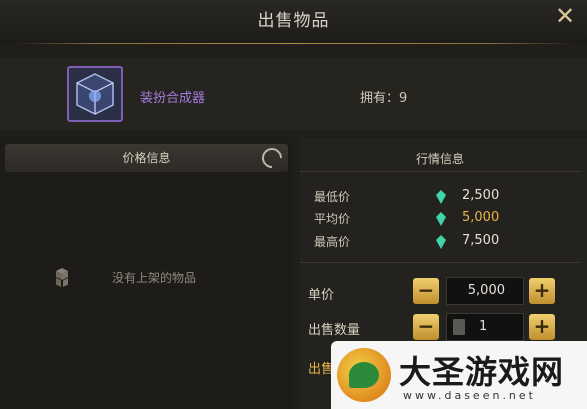 This screenshot has width=587, height=409. What do you see at coordinates (154, 278) in the screenshot?
I see `empty-listing-text: 没有上架的物品` at bounding box center [154, 278].